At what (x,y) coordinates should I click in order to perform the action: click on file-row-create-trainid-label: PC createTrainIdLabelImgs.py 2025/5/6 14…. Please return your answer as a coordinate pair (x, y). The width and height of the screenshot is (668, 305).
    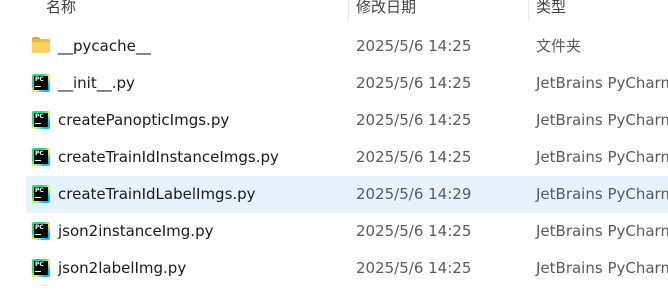
    Looking at the image, I should click on (334, 194).